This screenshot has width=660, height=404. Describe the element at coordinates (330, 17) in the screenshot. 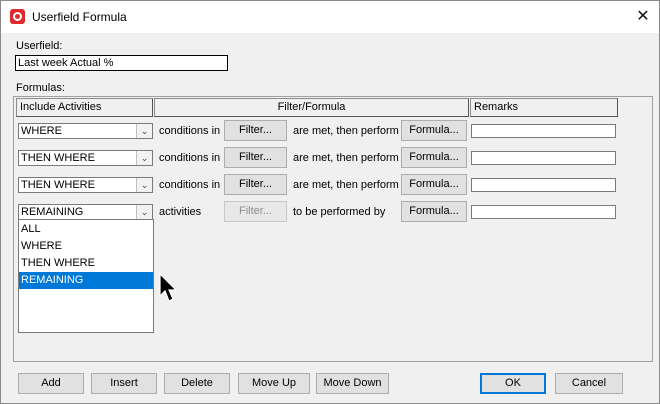

I see `title-bar: Userfield Formula ✕` at that location.